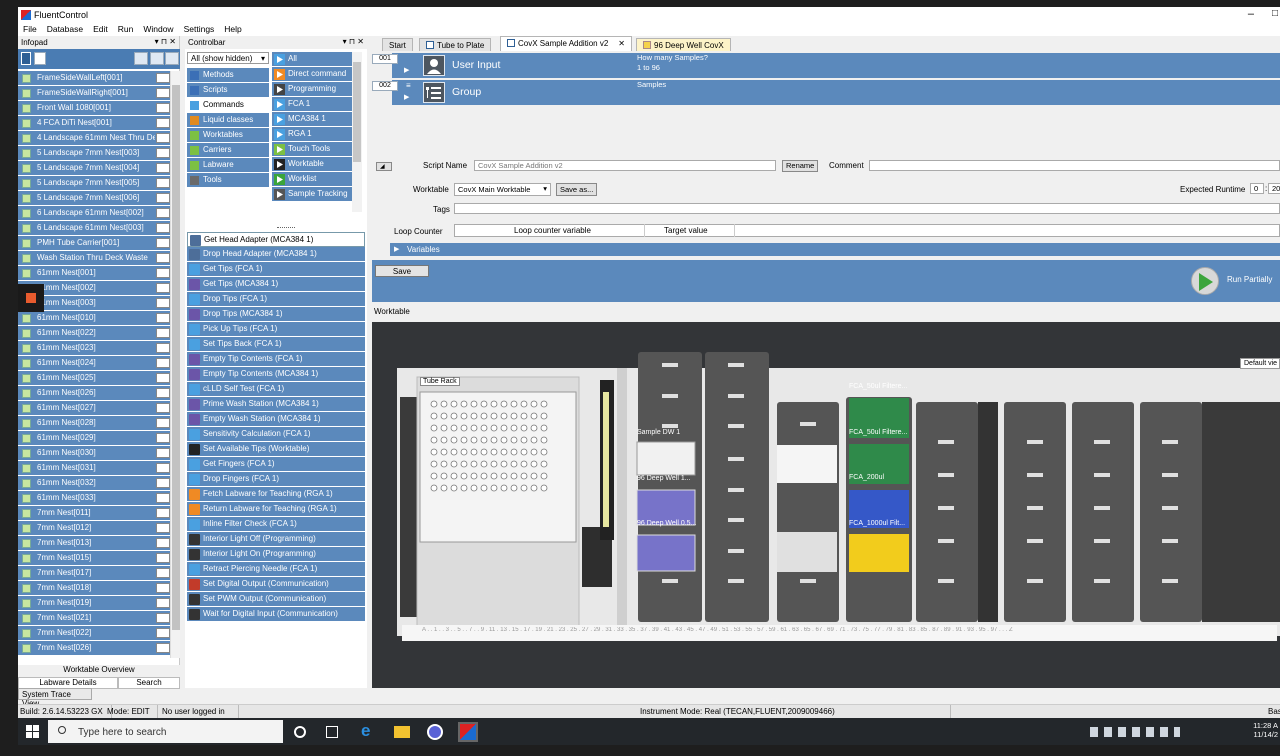 This screenshot has width=1280, height=756. Describe the element at coordinates (1274, 188) in the screenshot. I see `runtime-minutes: 20` at that location.